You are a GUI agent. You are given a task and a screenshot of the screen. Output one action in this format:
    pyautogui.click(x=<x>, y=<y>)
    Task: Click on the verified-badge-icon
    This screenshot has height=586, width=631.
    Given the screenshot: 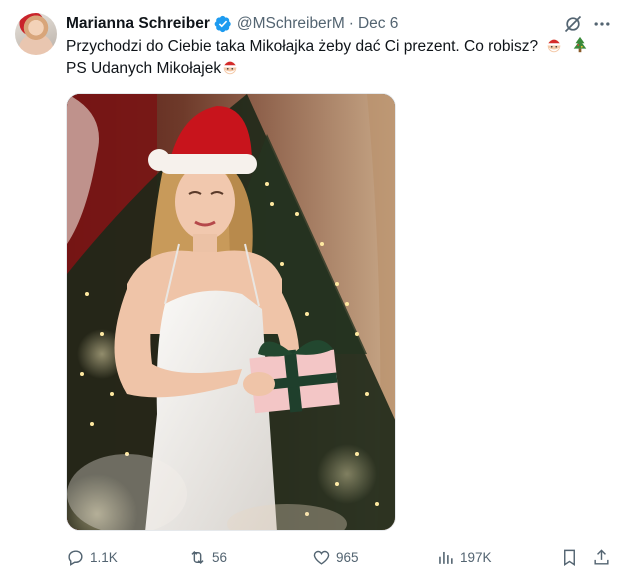 What is the action you would take?
    pyautogui.click(x=223, y=24)
    